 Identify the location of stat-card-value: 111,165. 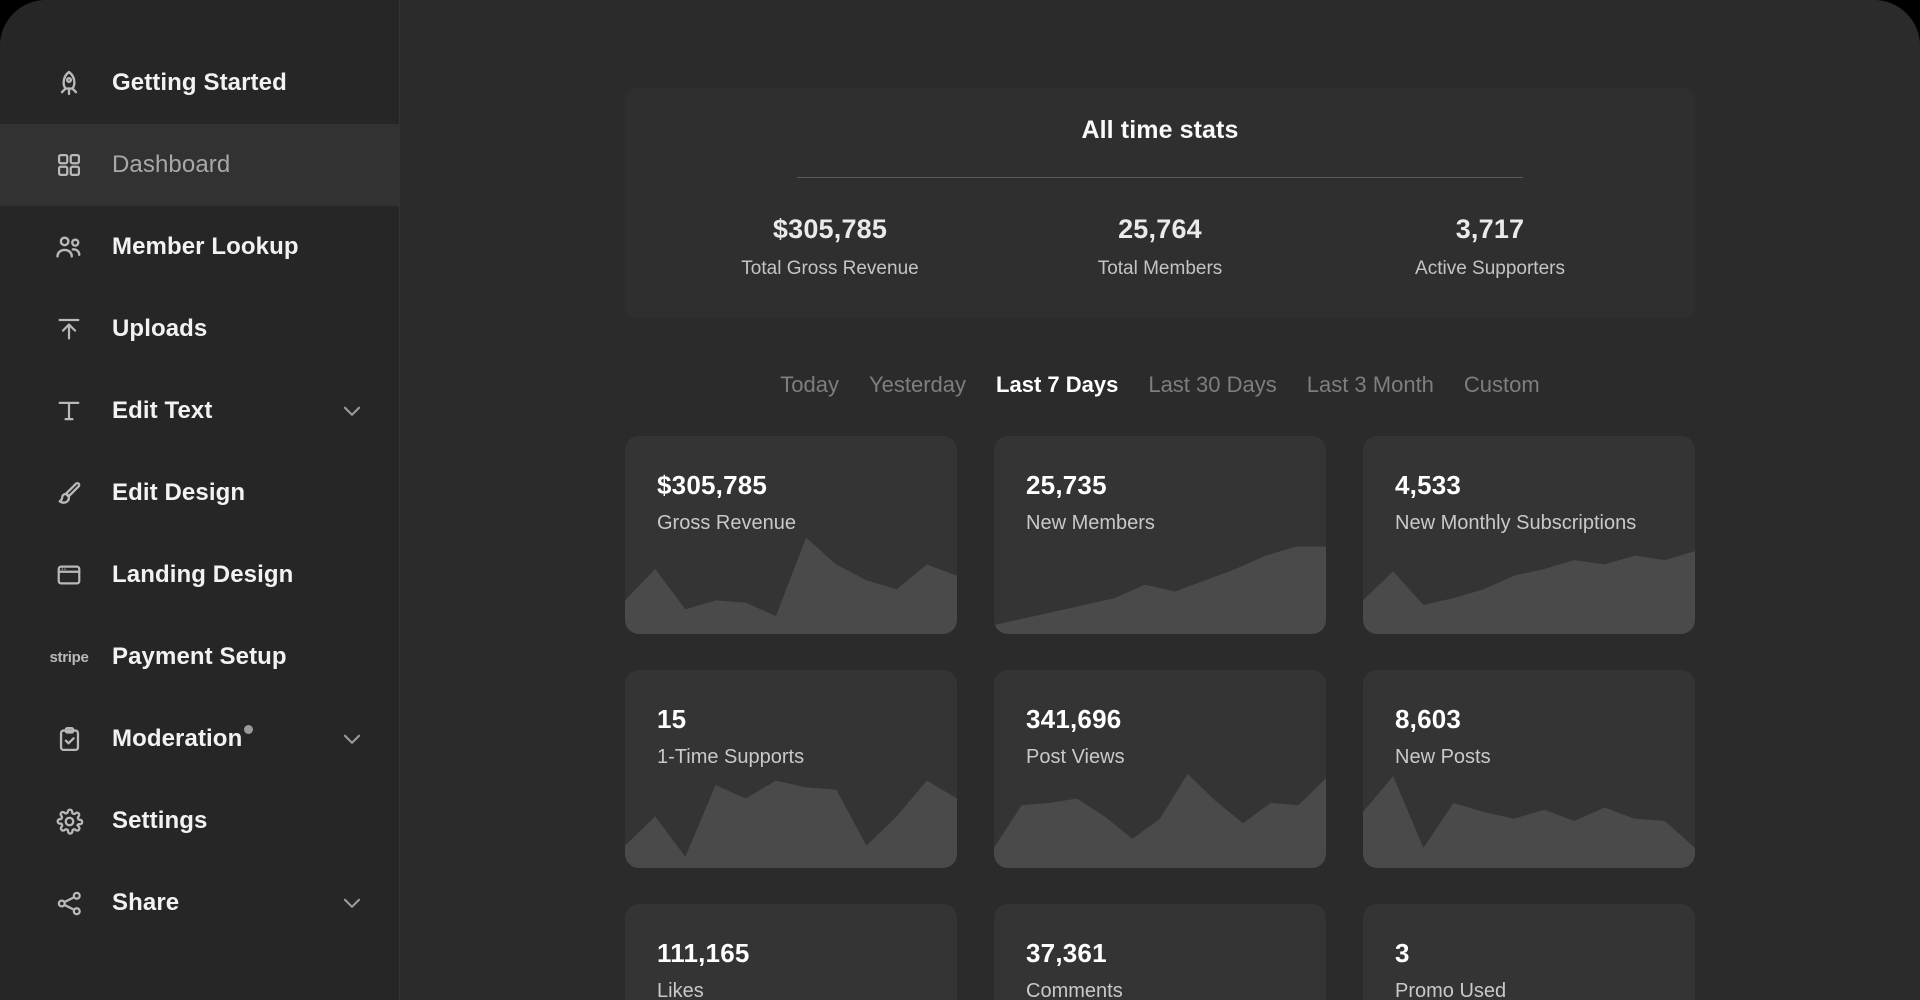
(703, 953).